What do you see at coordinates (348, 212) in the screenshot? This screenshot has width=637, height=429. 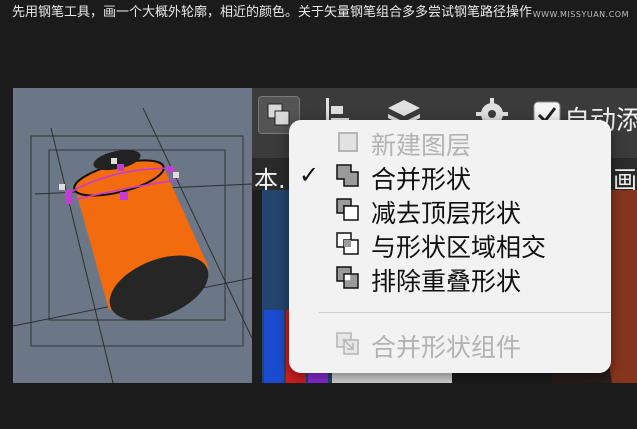 I see `subtract-front-shape-icon` at bounding box center [348, 212].